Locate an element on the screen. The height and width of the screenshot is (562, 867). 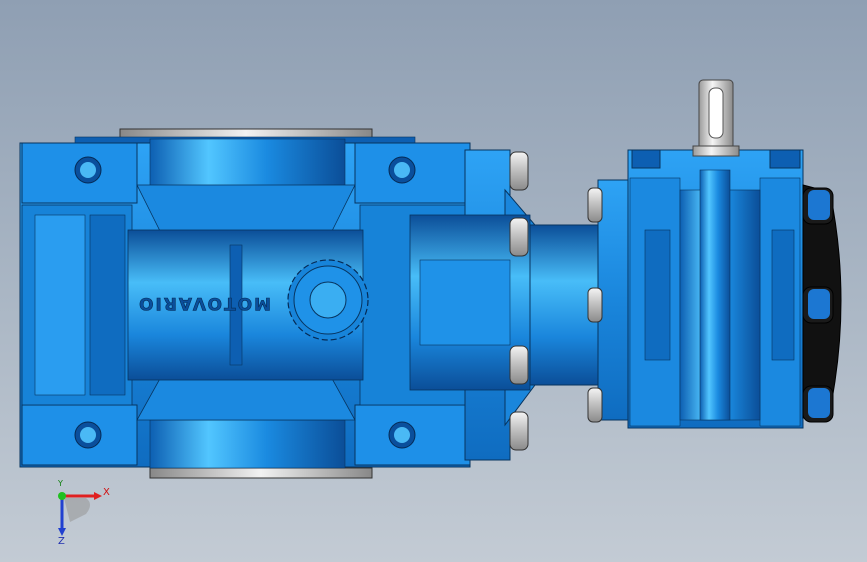
motor-seal is located at coordinates (822, 303).